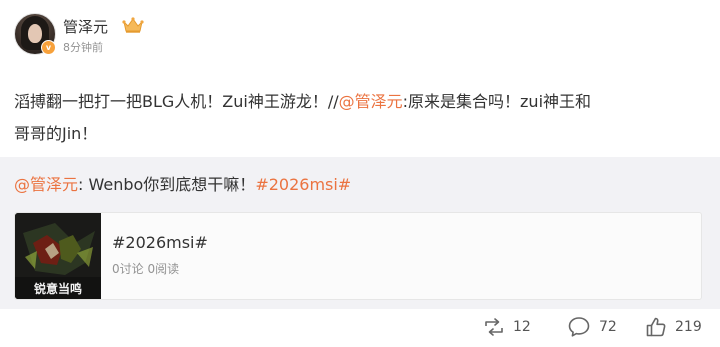  Describe the element at coordinates (167, 184) in the screenshot. I see `repost-content: : Wenbo你到底想干嘛！` at that location.